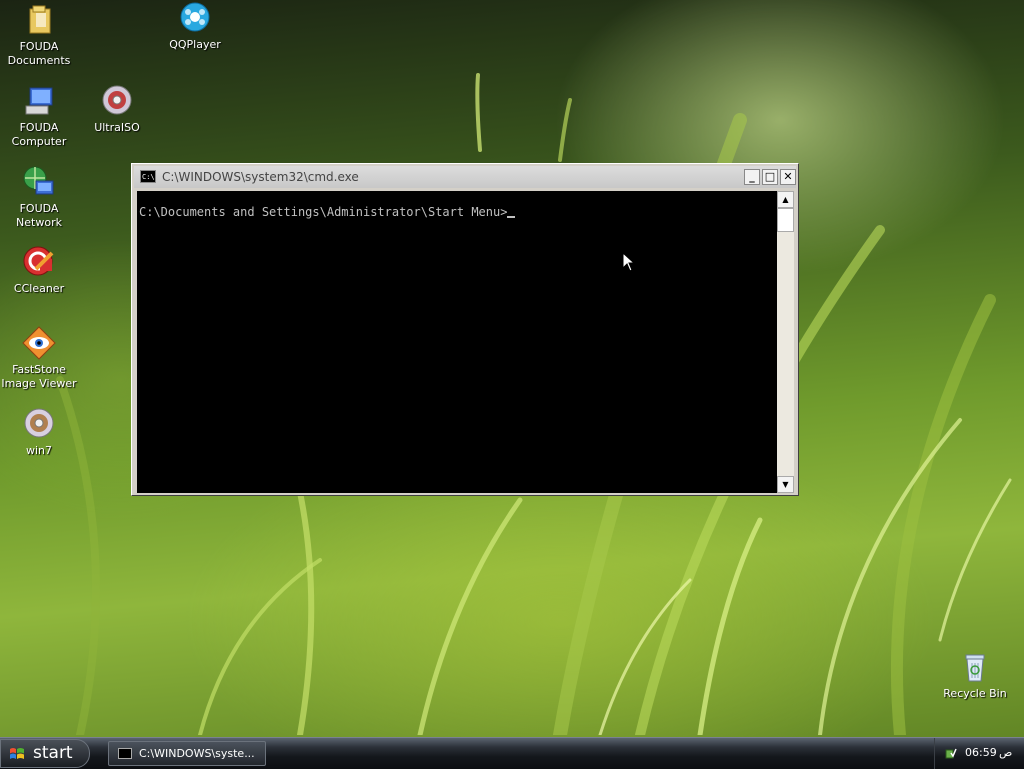 The height and width of the screenshot is (769, 1024). What do you see at coordinates (512, 753) in the screenshot?
I see `taskbar: start C:\WINDOWS\syste... 06:59 ص` at bounding box center [512, 753].